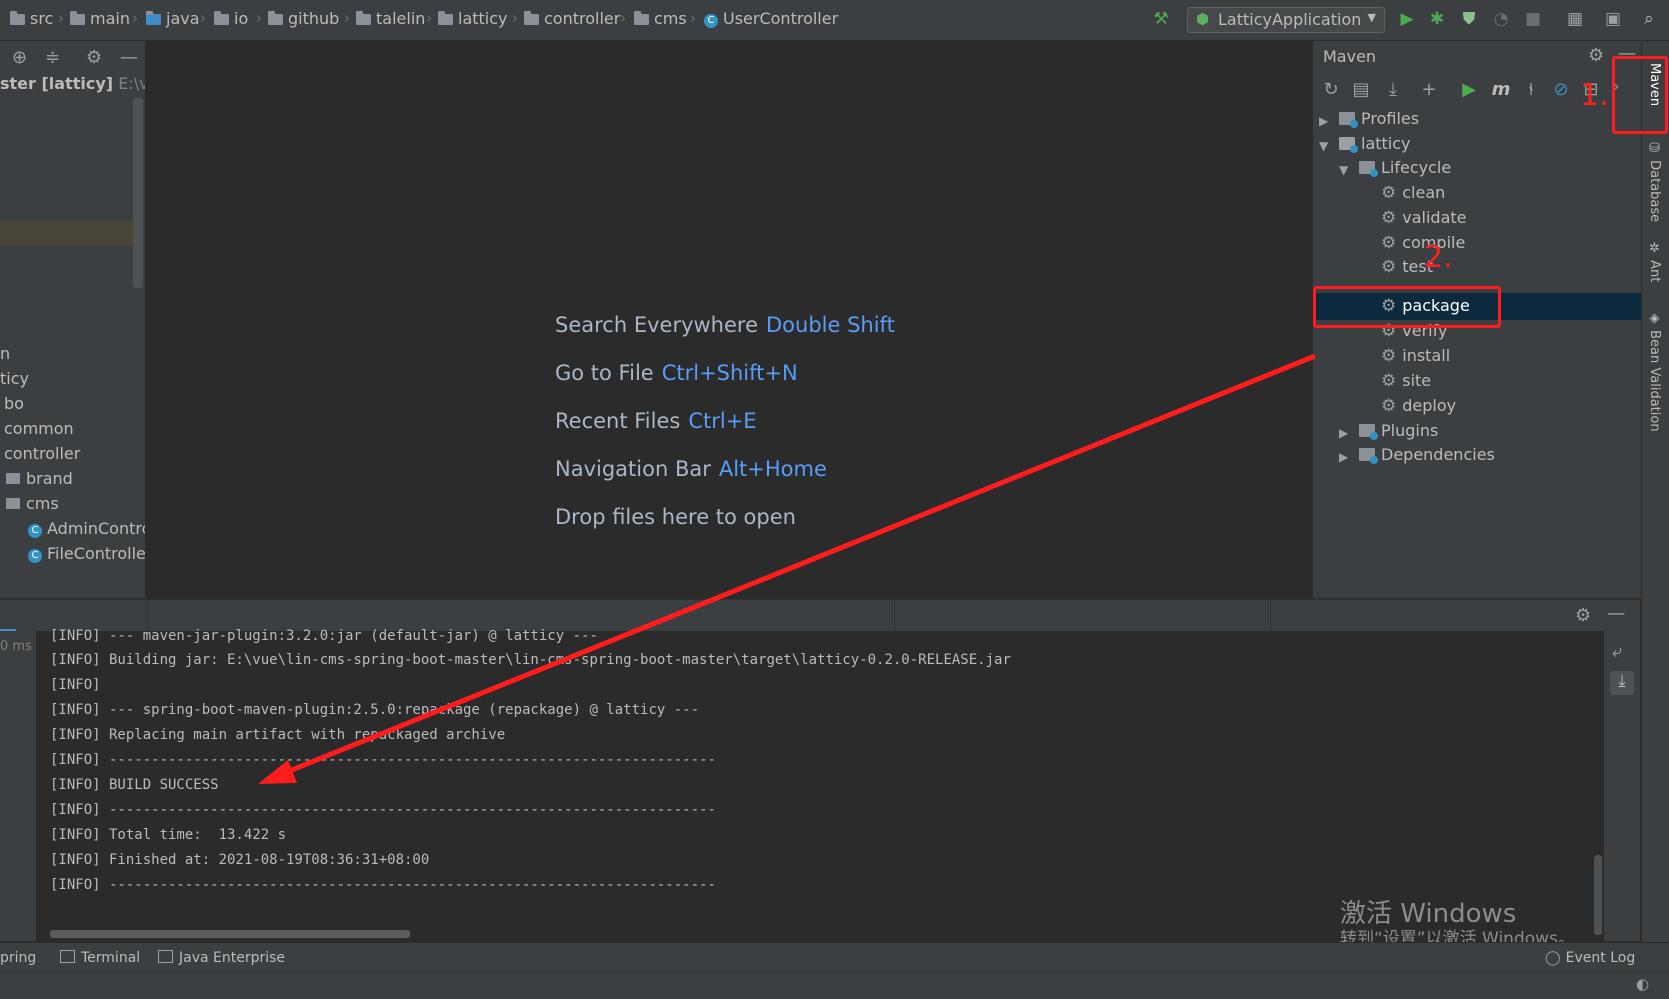 The height and width of the screenshot is (999, 1669). Describe the element at coordinates (1348, 120) in the screenshot. I see `profiles-icon` at that location.